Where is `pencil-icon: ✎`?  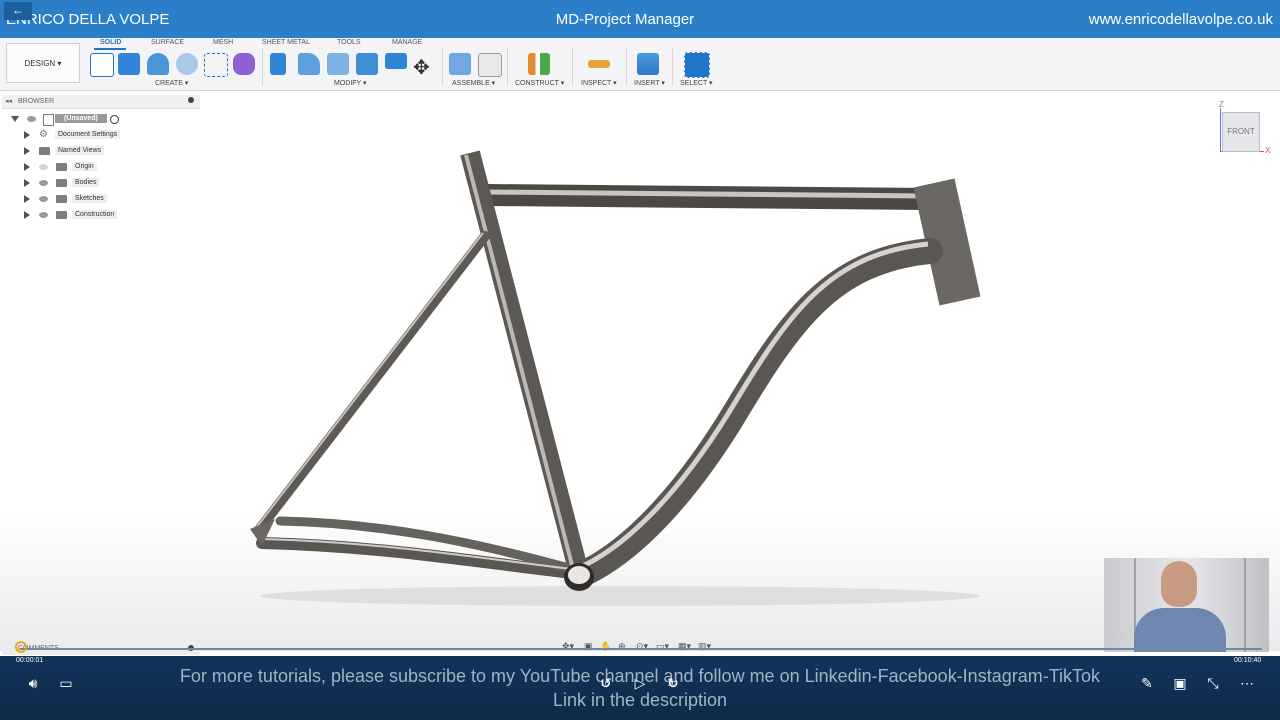
pencil-icon: ✎ is located at coordinates (1147, 683).